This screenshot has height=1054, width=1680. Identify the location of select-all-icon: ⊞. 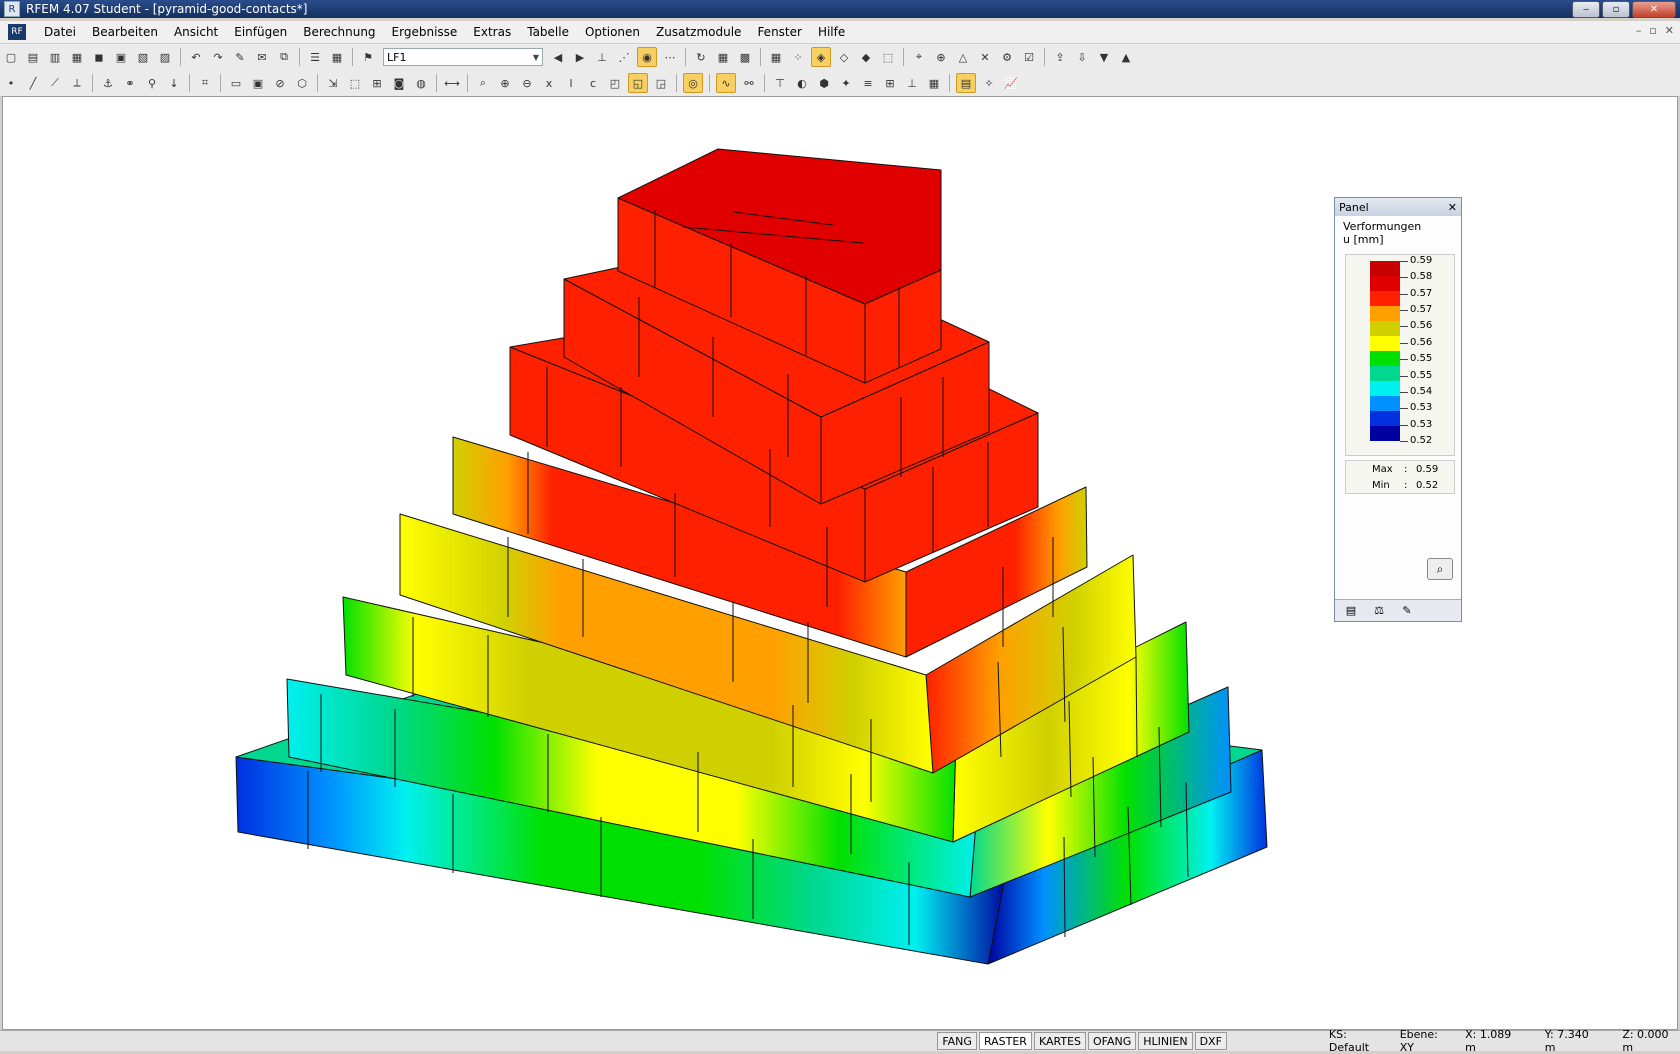
(377, 83).